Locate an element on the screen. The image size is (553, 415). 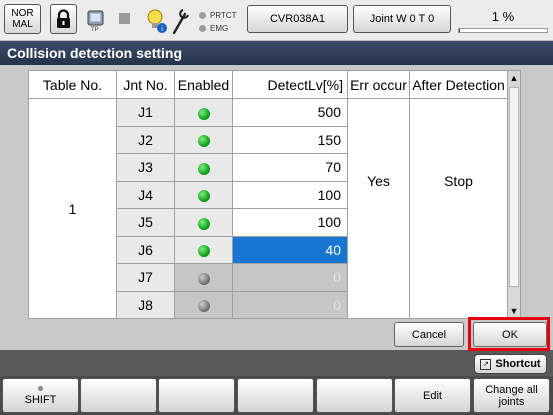
jnt-cell: J1 is located at coordinates (145, 112).